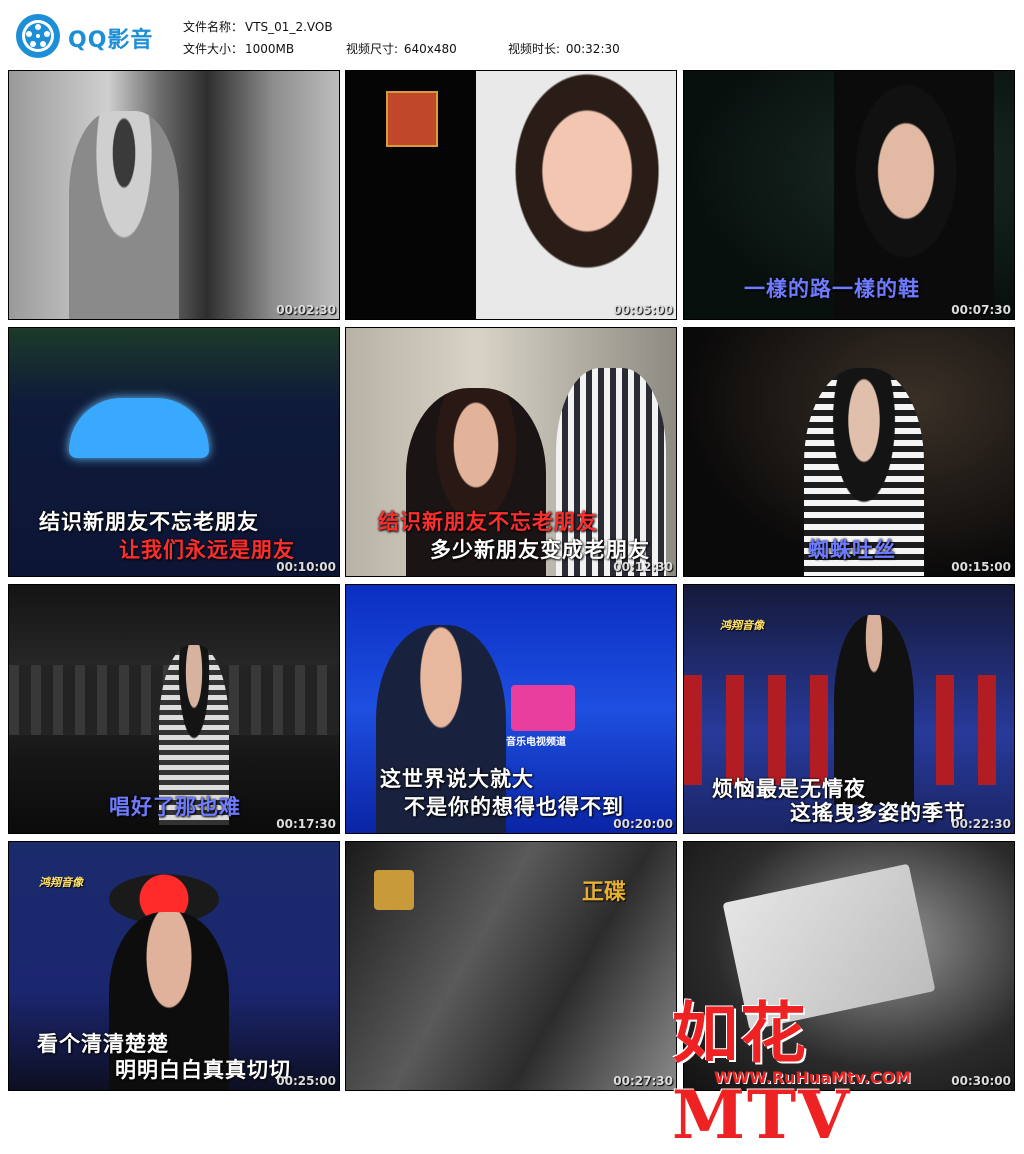  What do you see at coordinates (289, 27) in the screenshot?
I see `file-name-value: VTS_01_2.VOB` at bounding box center [289, 27].